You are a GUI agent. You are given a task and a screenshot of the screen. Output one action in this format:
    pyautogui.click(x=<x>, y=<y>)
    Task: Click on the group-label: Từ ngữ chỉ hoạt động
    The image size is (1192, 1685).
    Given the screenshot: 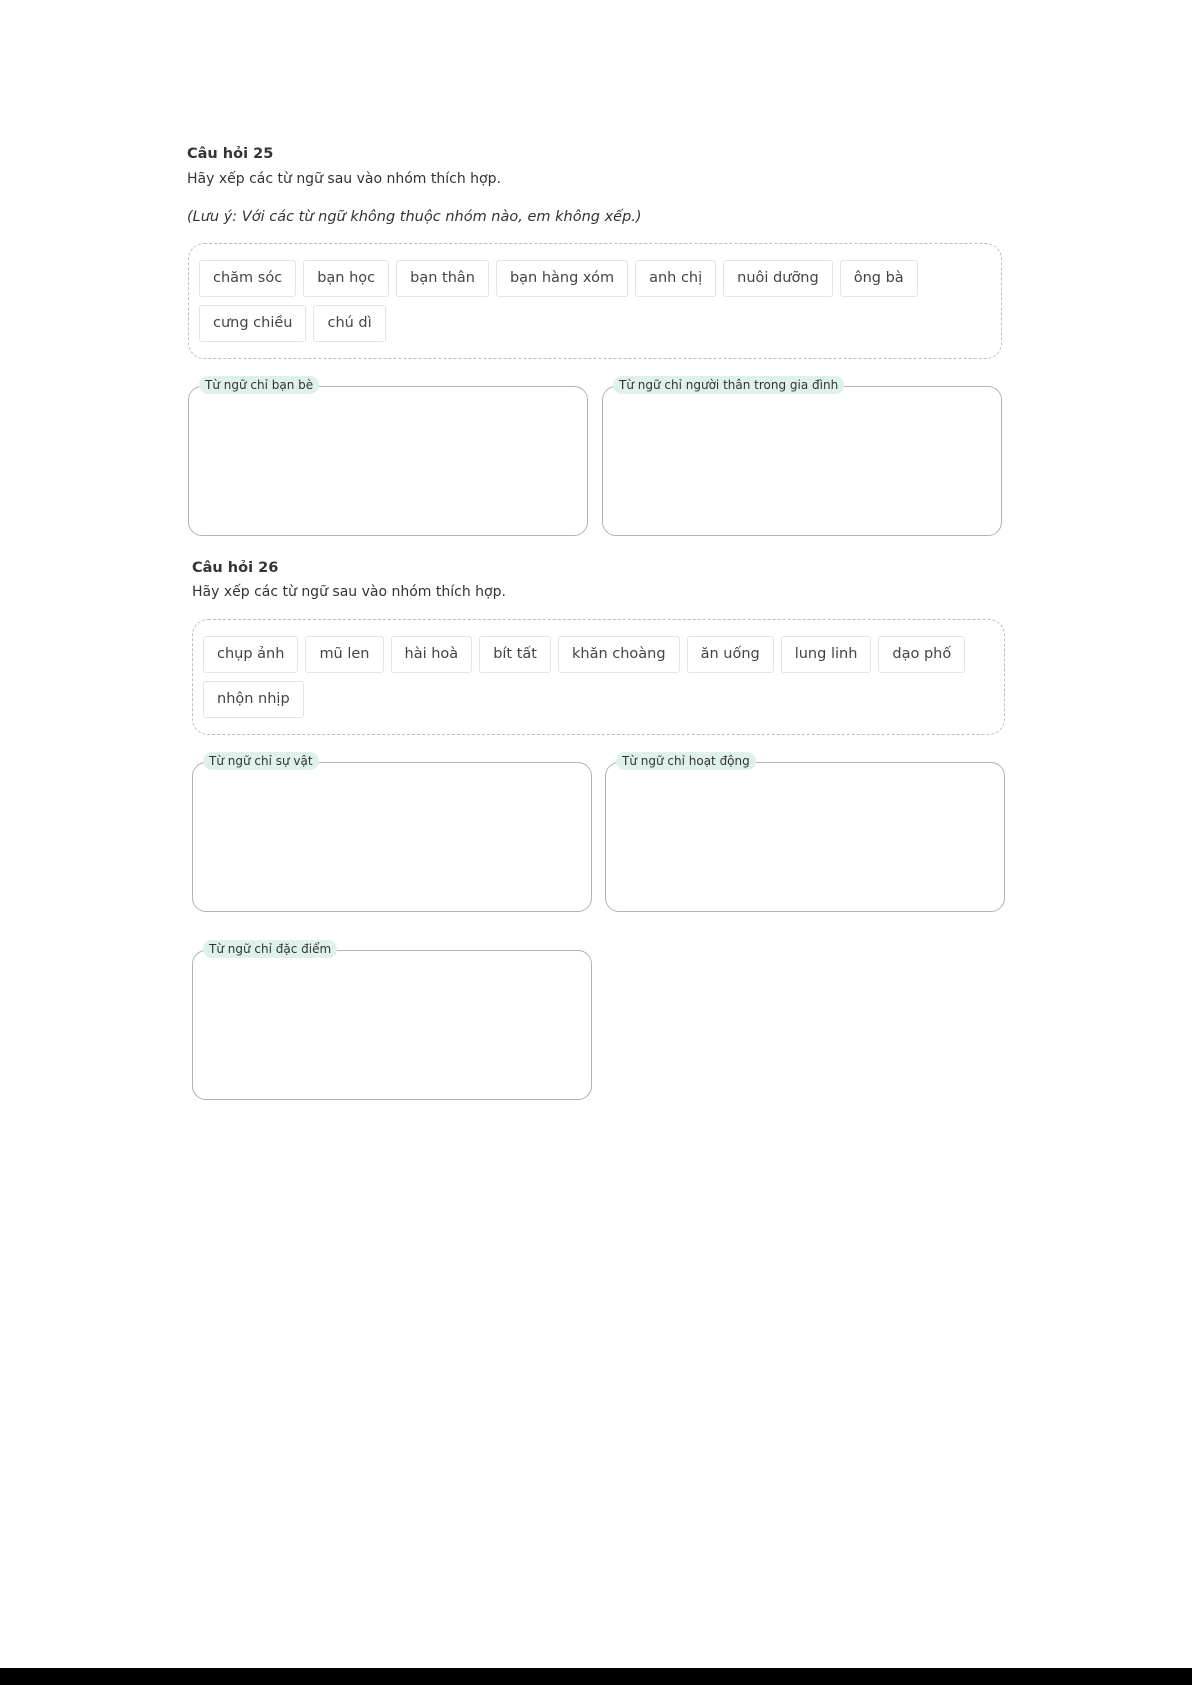 What is the action you would take?
    pyautogui.click(x=689, y=761)
    